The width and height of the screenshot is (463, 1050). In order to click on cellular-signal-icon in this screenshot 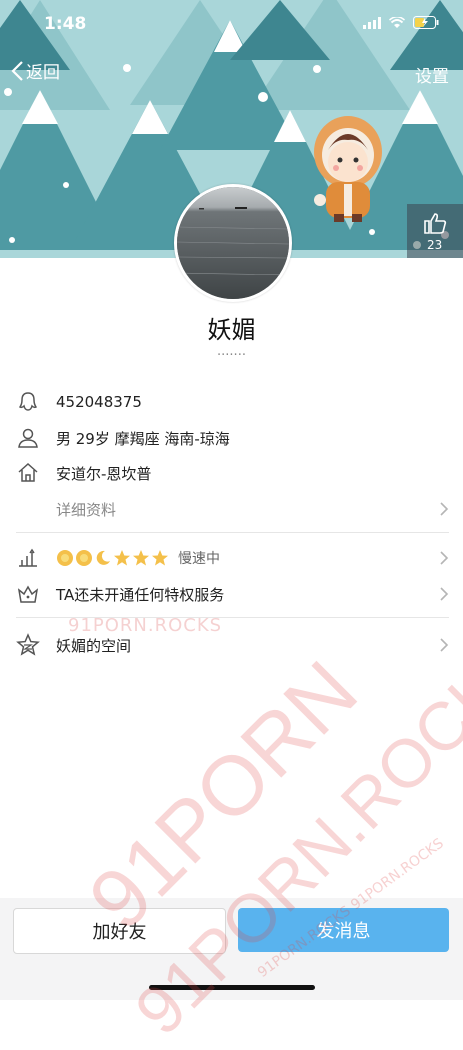, I will do `click(372, 22)`.